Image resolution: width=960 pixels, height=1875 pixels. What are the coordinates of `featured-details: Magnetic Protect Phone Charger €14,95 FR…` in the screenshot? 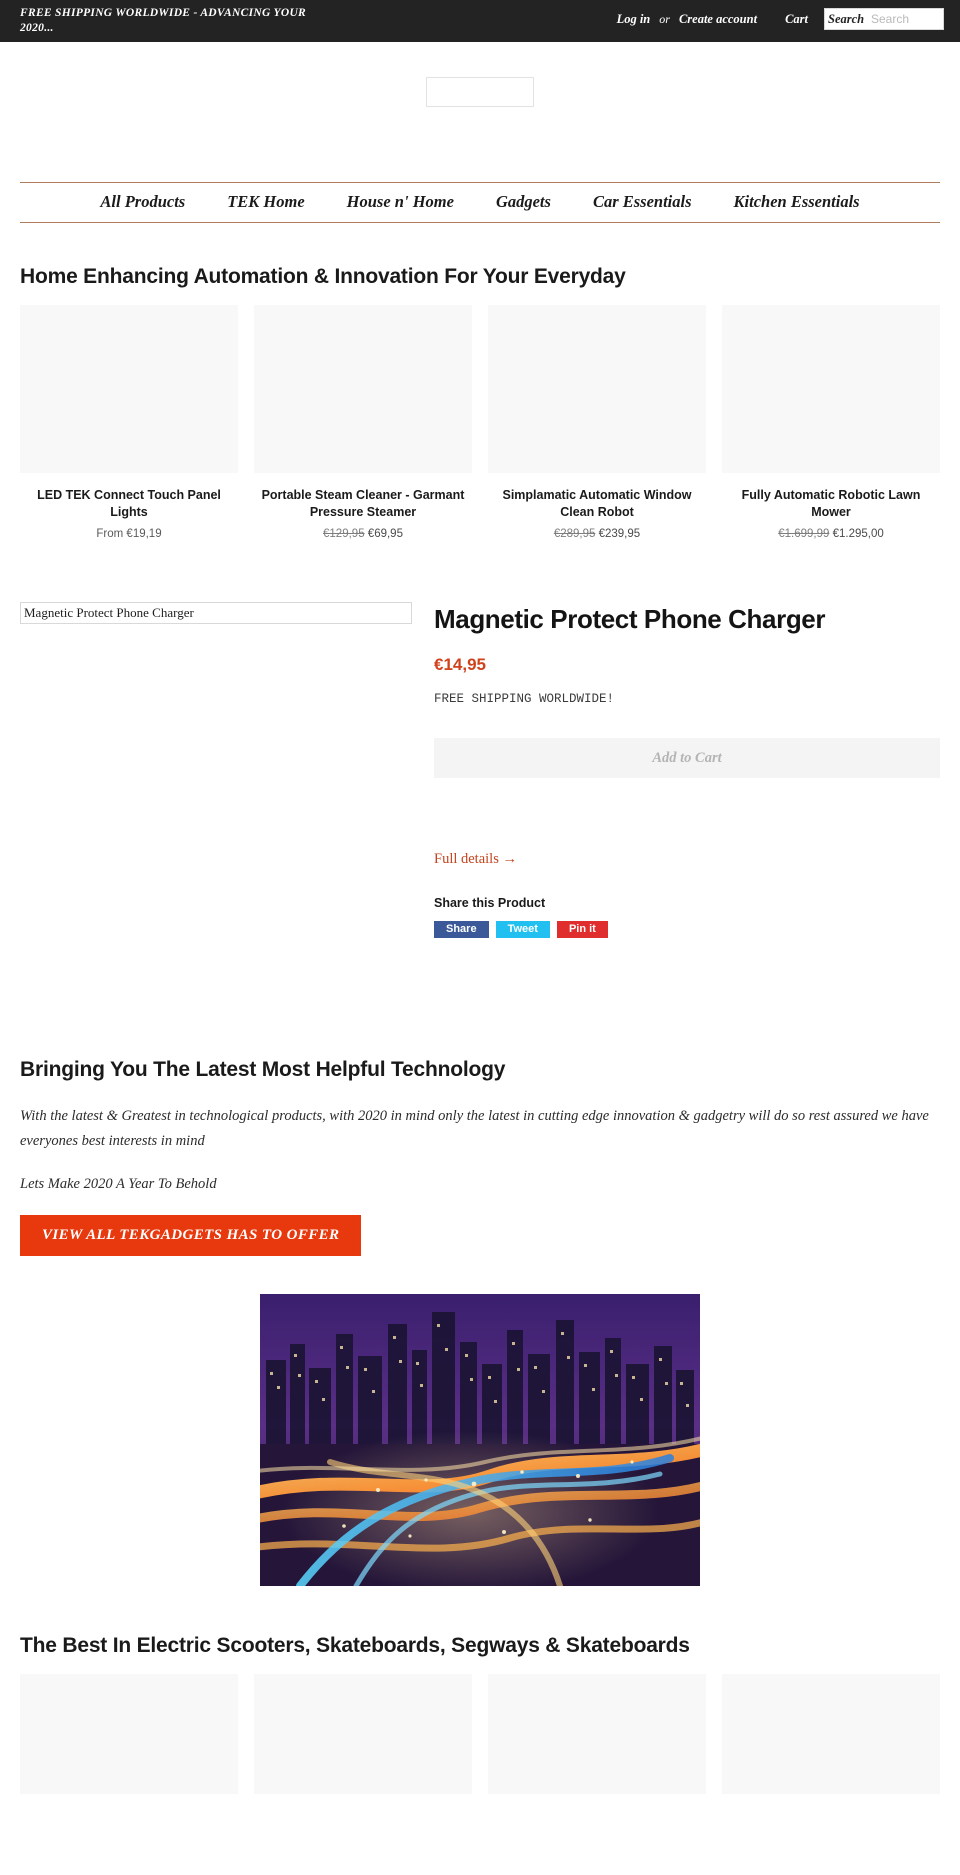 It's located at (687, 770).